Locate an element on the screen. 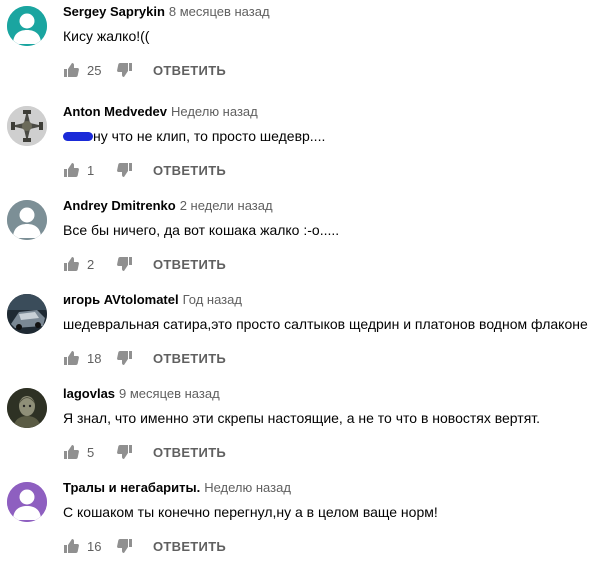  like-count: 16 is located at coordinates (94, 546).